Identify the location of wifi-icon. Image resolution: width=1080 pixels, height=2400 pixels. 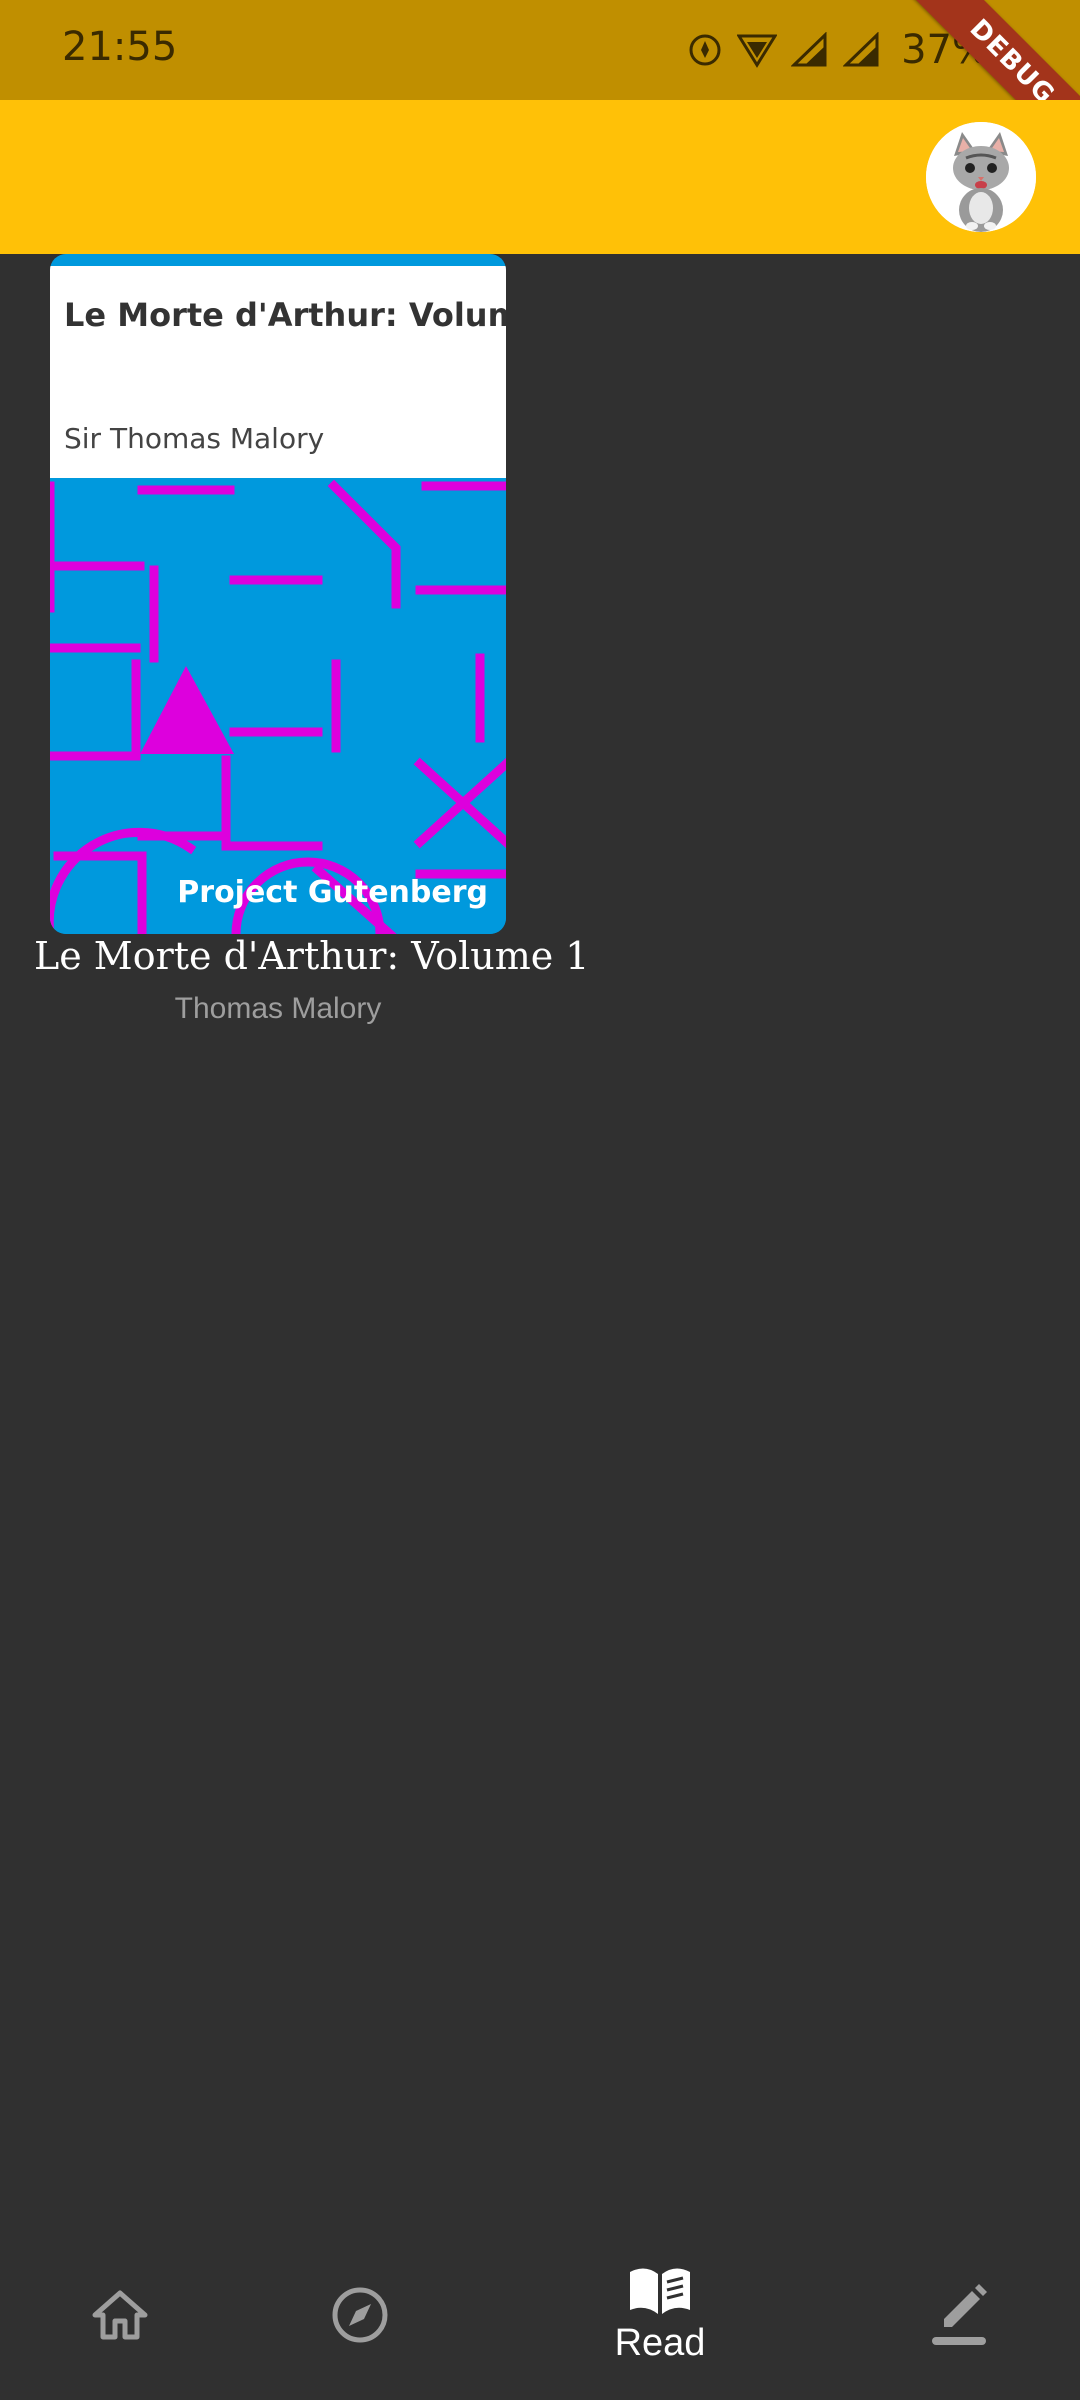
(757, 50).